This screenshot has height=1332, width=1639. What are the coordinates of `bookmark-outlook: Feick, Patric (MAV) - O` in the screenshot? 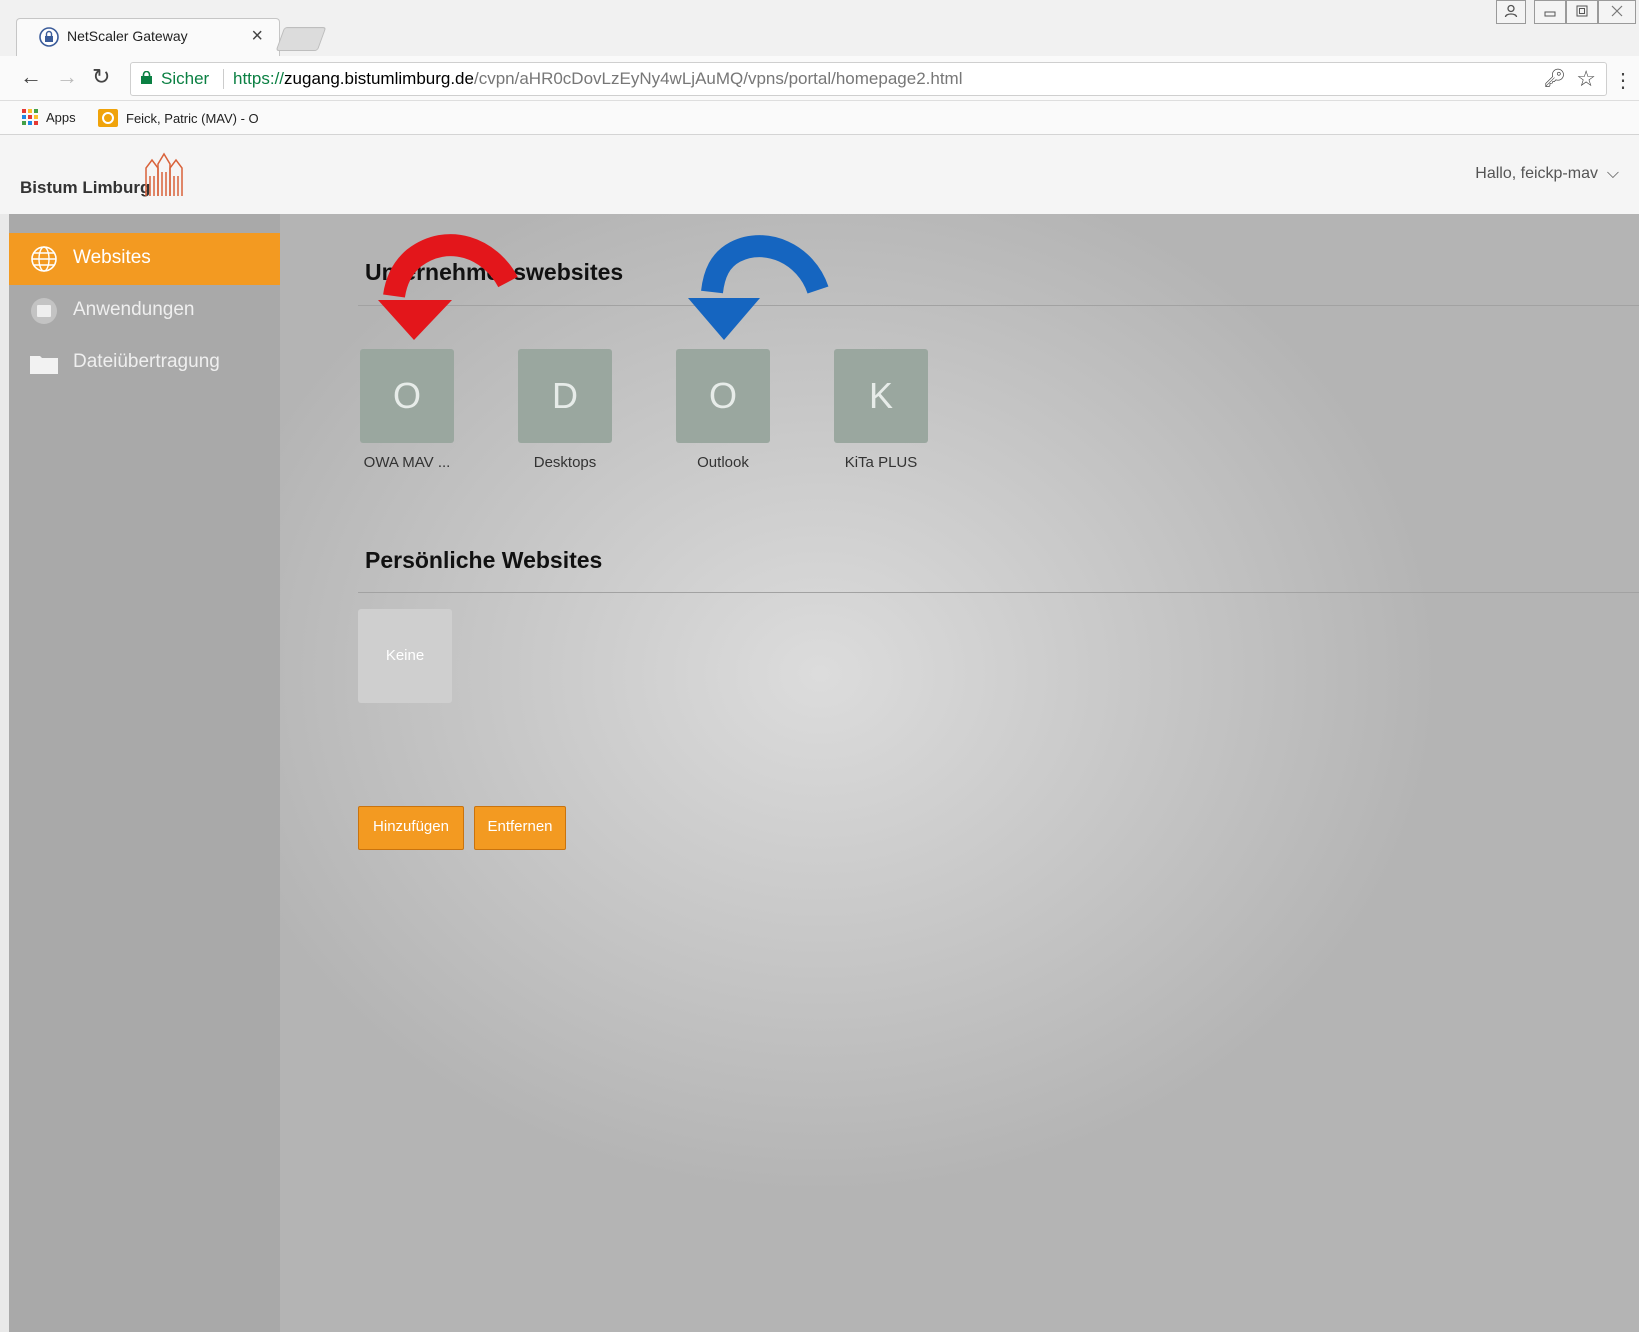 It's located at (183, 118).